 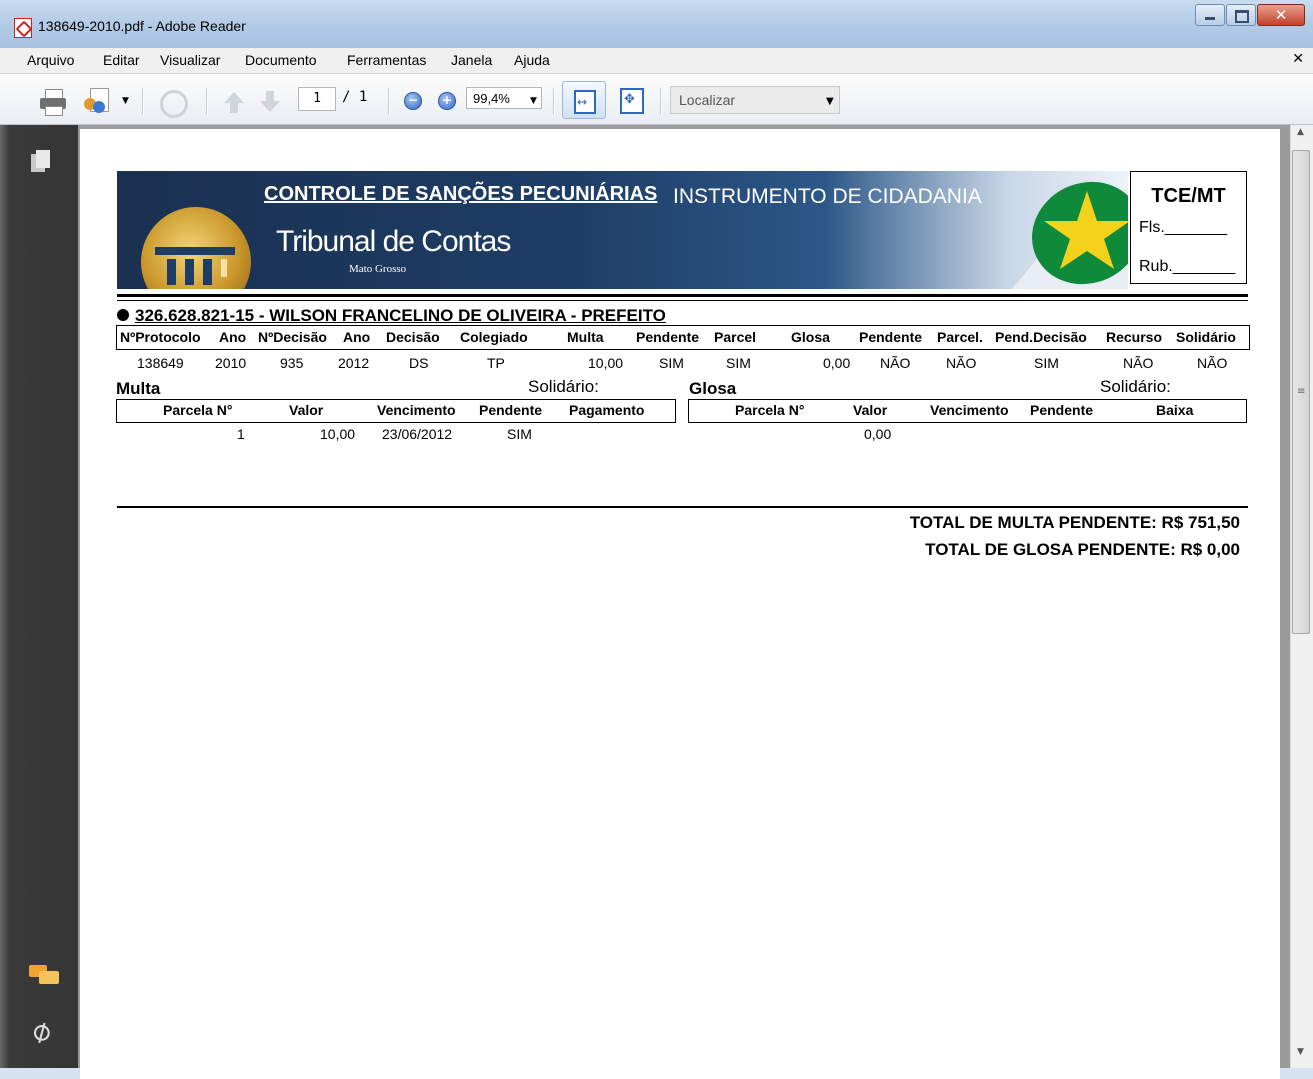 I want to click on col-header: NºProtocolo, so click(x=160, y=337).